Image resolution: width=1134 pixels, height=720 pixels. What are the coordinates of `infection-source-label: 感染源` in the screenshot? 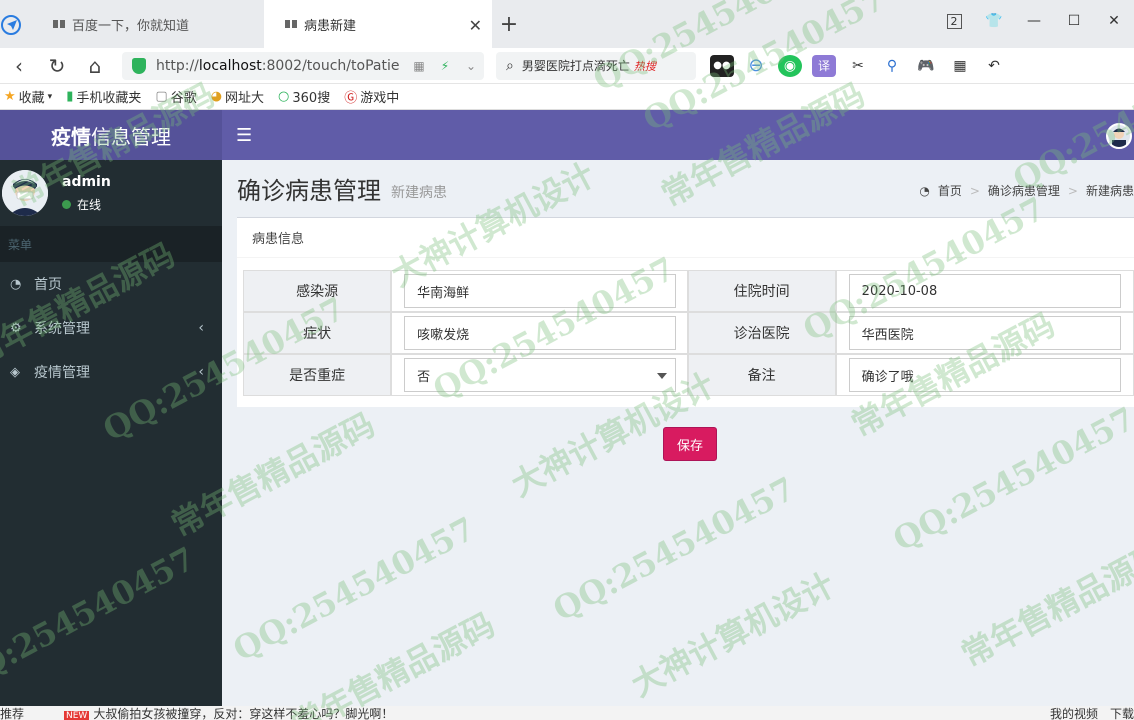 It's located at (317, 291).